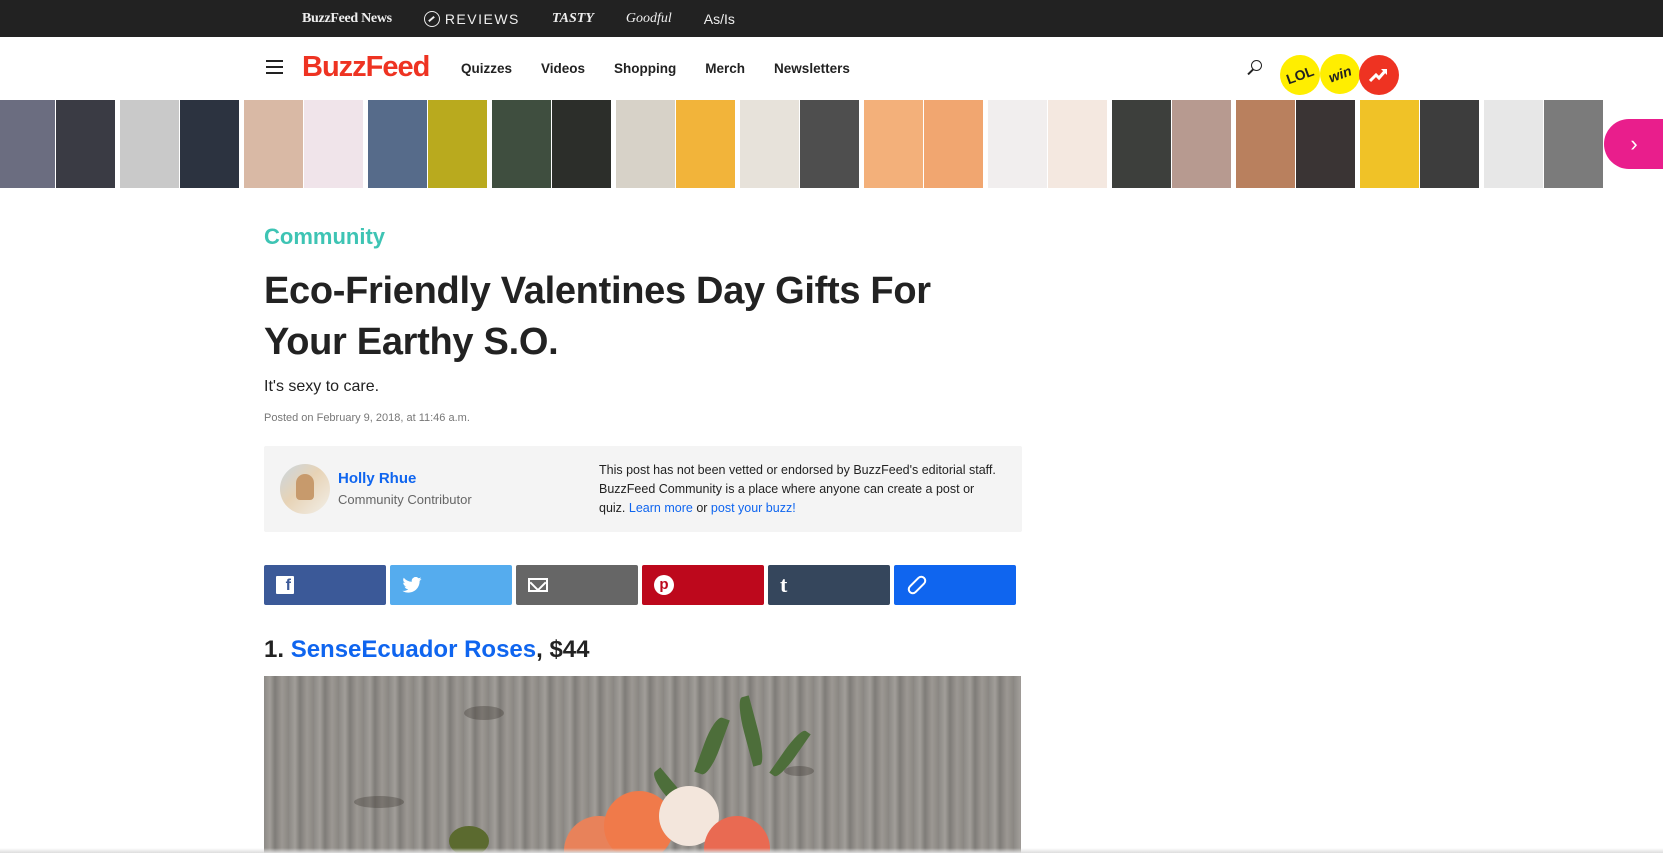  Describe the element at coordinates (413, 649) in the screenshot. I see `item-product-link: SenseEcuador Roses` at that location.